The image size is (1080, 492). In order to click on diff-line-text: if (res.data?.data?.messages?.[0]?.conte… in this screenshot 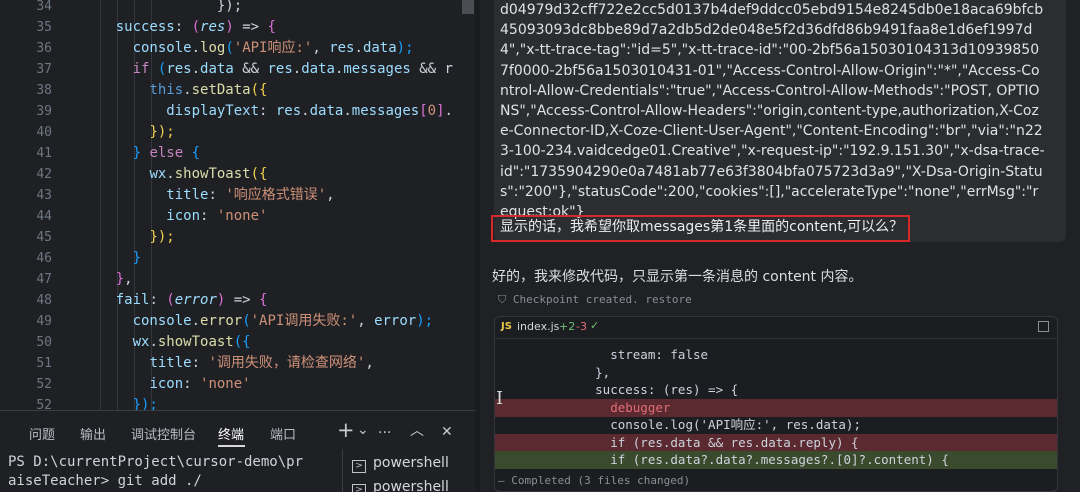, I will do `click(749, 459)`.